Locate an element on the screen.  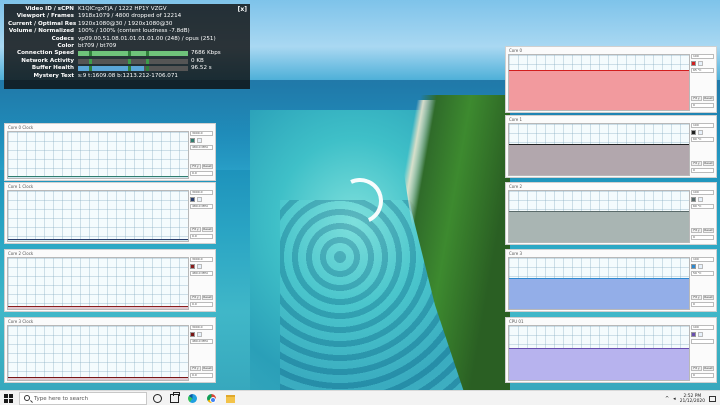
file-explorer-icon is located at coordinates (230, 399).